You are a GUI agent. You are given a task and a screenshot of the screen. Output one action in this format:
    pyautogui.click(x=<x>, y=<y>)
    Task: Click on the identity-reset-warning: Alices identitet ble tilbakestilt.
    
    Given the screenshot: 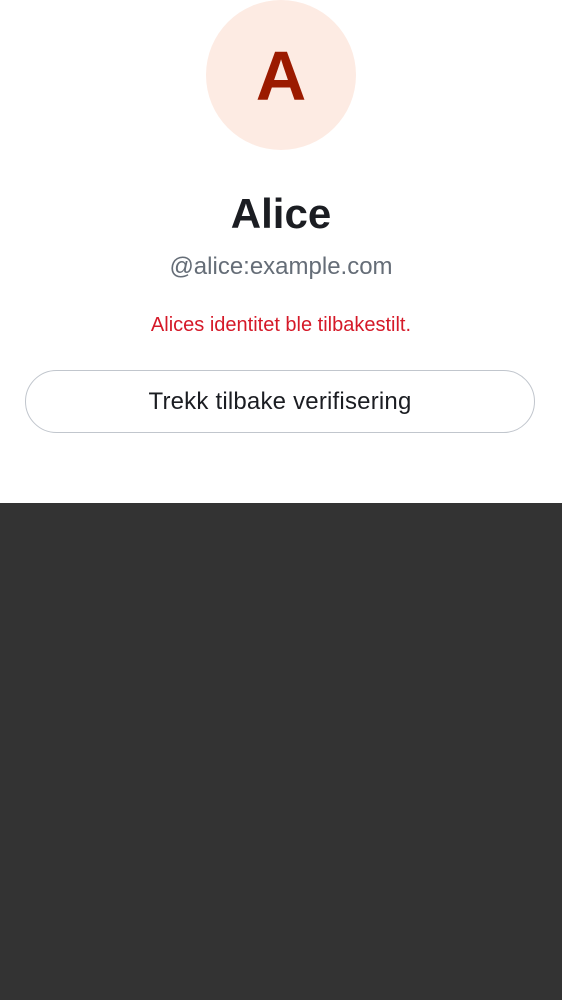 What is the action you would take?
    pyautogui.click(x=281, y=325)
    